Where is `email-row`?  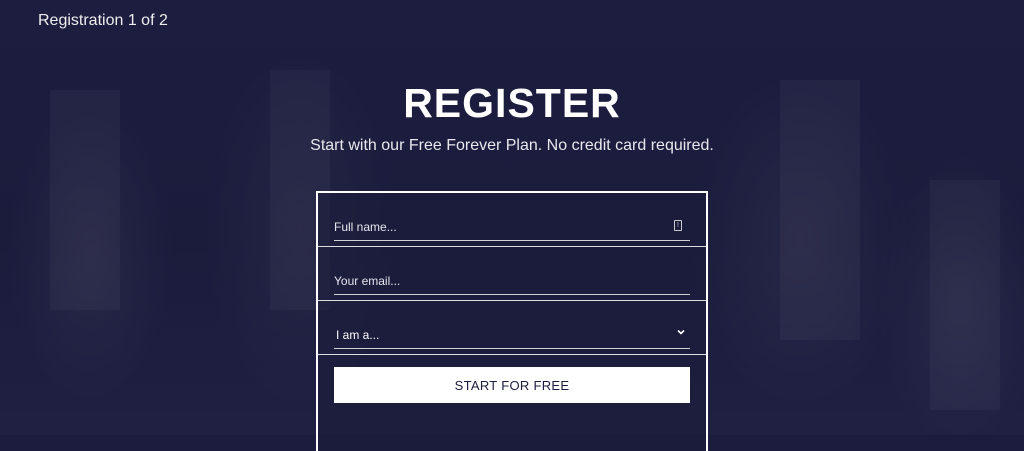
email-row is located at coordinates (512, 274).